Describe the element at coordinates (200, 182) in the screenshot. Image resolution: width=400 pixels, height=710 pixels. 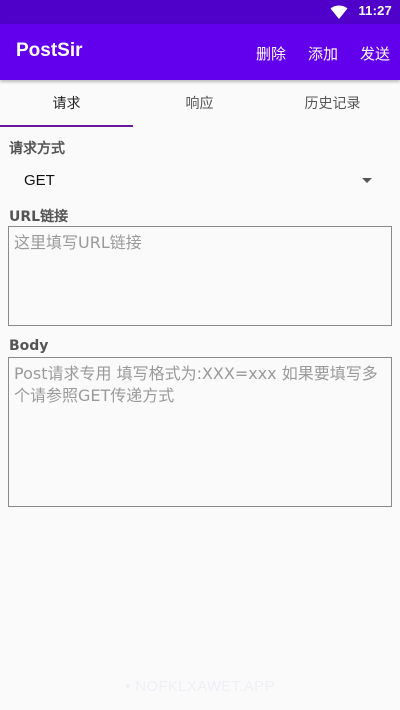
I see `method-select: GET` at that location.